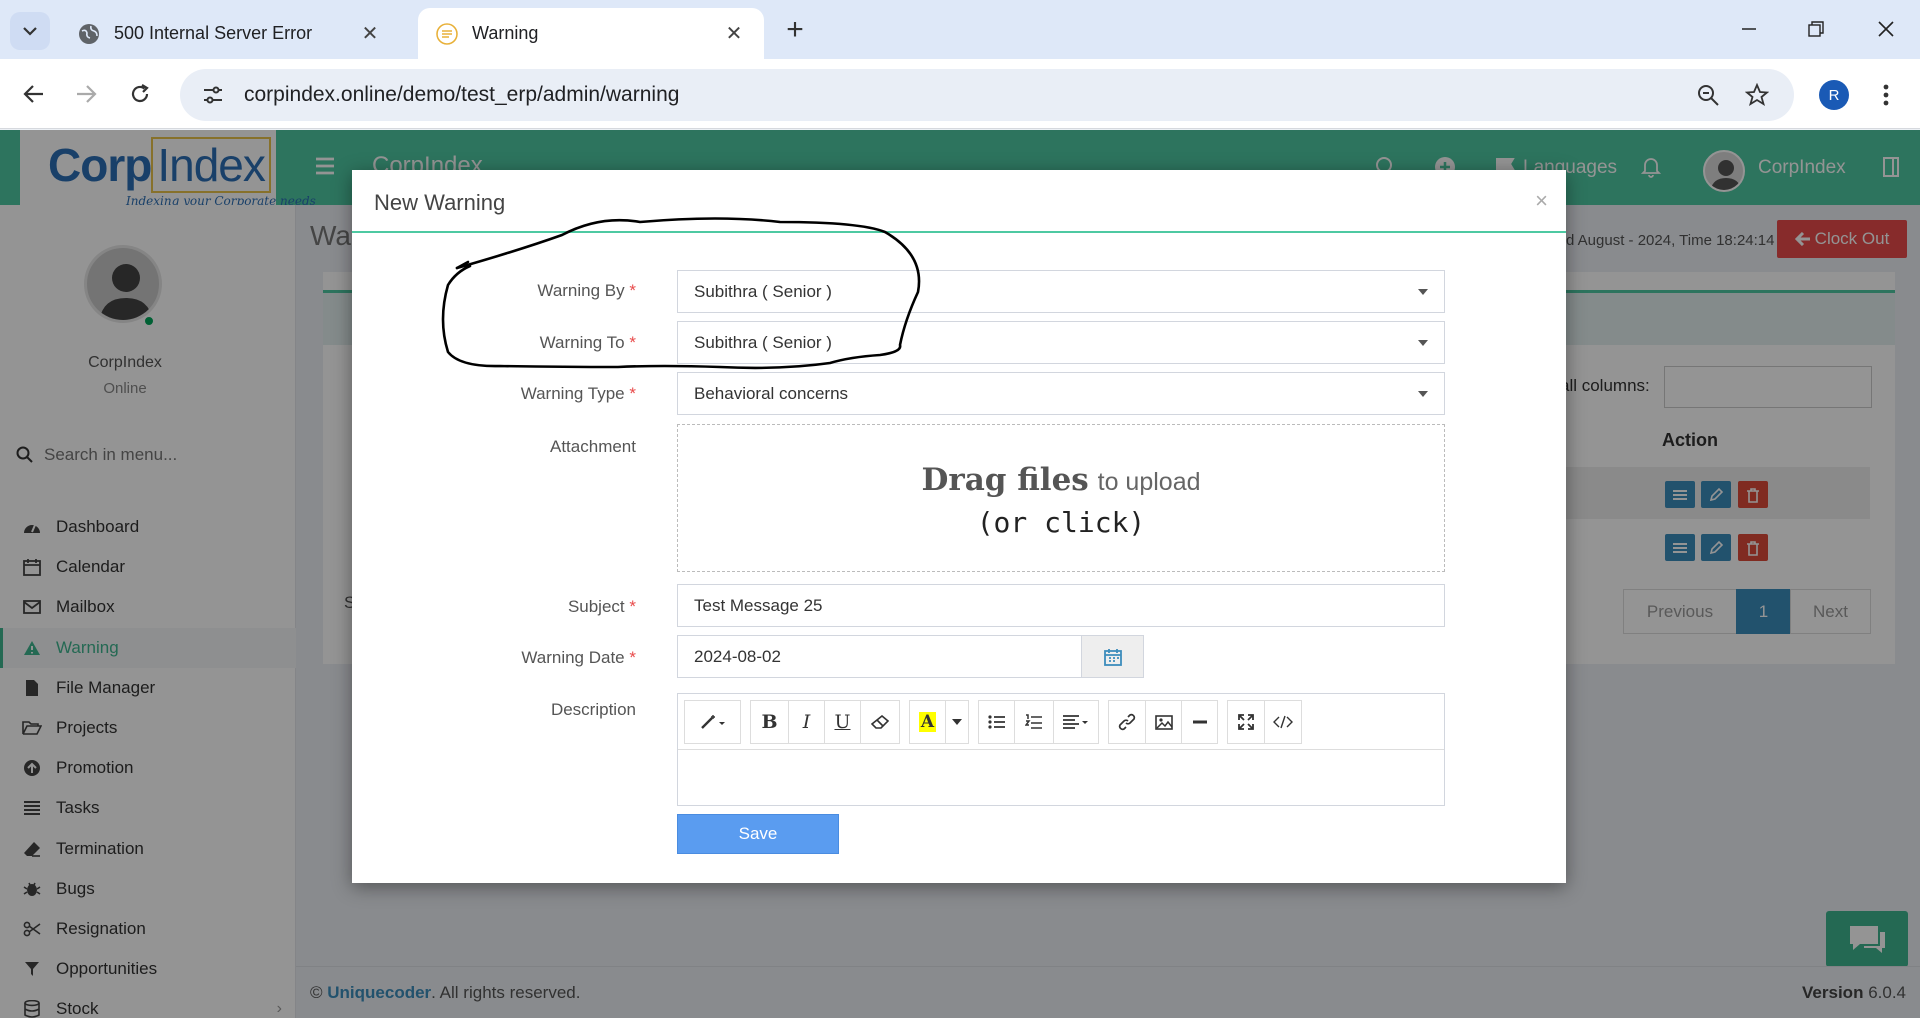 Image resolution: width=1920 pixels, height=1018 pixels. I want to click on modal-title: New Warning, so click(440, 202).